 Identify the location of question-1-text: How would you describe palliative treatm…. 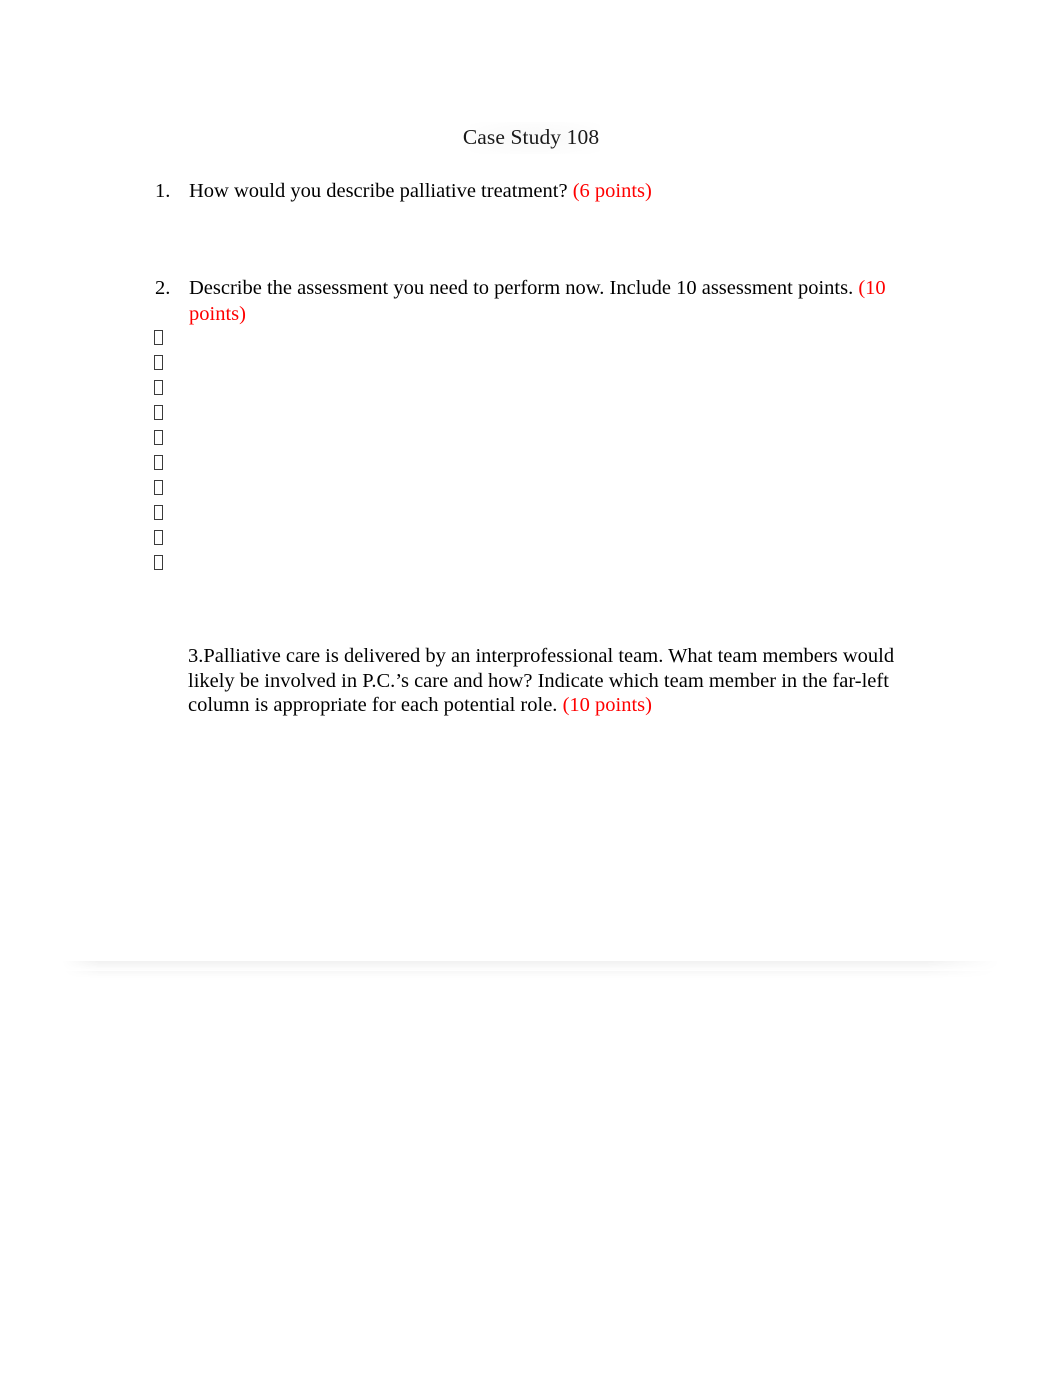
(567, 191).